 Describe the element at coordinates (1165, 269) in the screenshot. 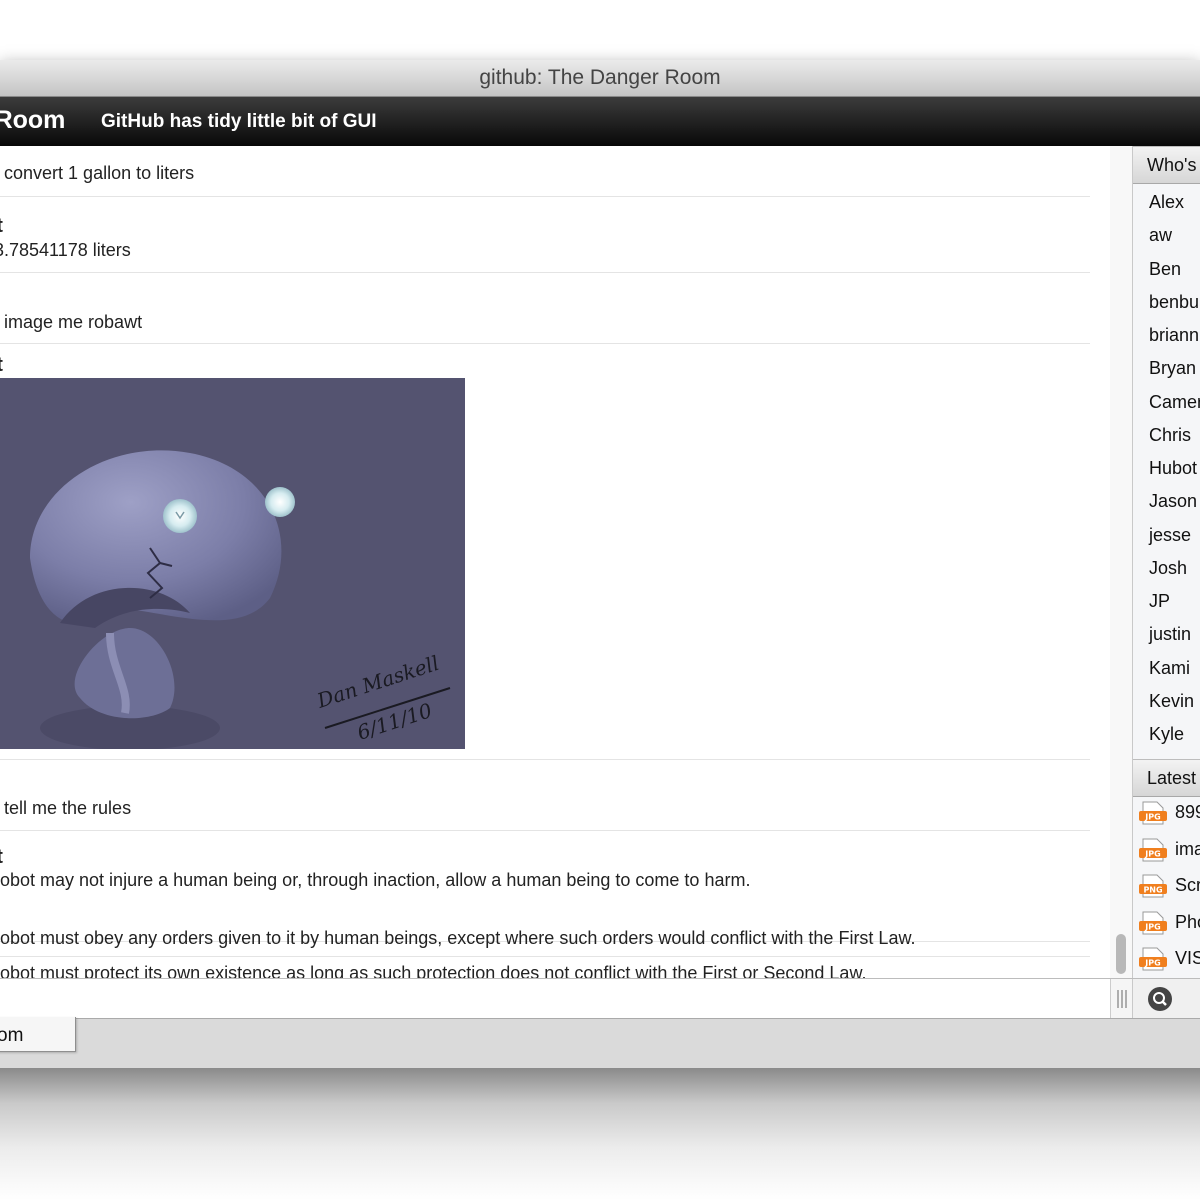

I see `user-list-item: Ben` at that location.